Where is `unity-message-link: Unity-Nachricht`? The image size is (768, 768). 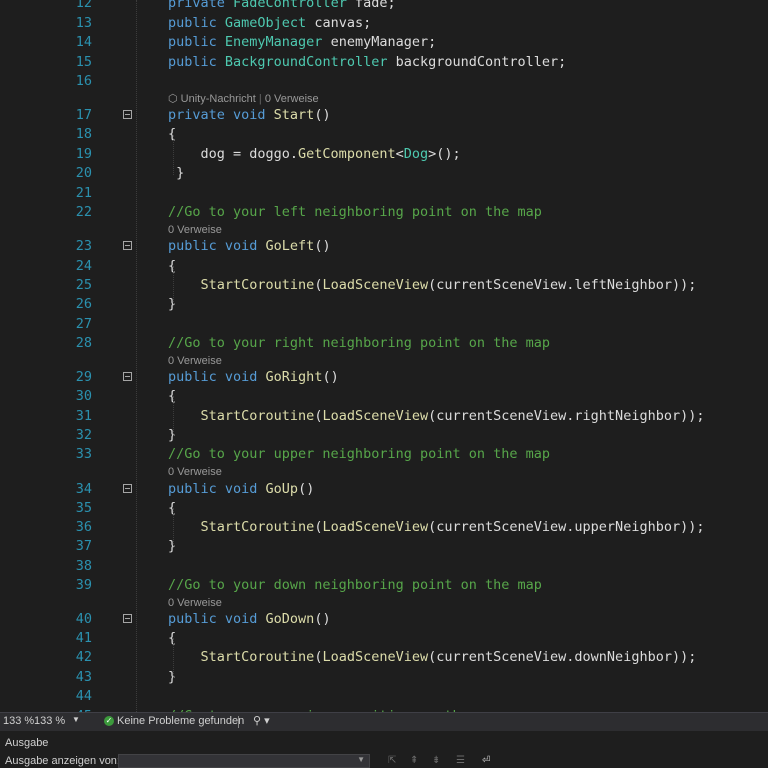
unity-message-link: Unity-Nachricht is located at coordinates (218, 99).